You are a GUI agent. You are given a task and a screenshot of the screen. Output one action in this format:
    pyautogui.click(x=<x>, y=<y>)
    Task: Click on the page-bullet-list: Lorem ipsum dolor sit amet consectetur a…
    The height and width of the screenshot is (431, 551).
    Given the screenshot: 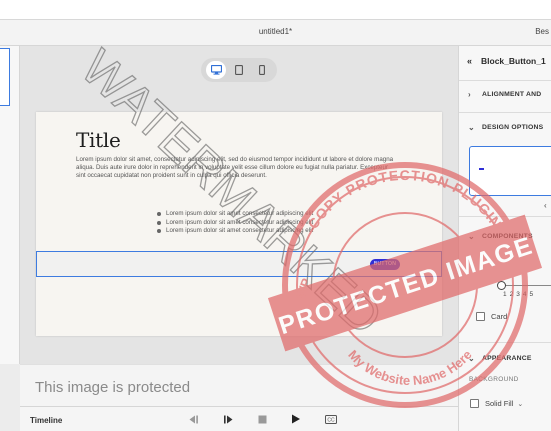 What is the action you would take?
    pyautogui.click(x=235, y=223)
    